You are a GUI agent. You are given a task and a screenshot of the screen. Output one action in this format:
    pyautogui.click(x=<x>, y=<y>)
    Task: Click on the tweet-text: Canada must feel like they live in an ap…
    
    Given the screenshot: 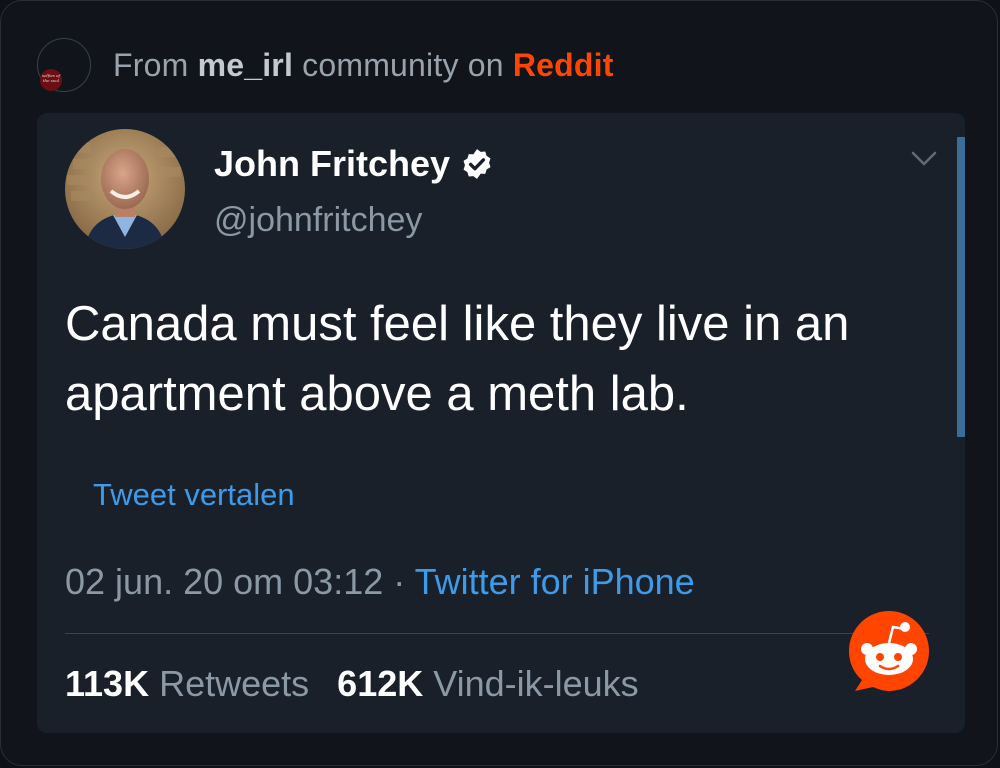 What is the action you would take?
    pyautogui.click(x=457, y=359)
    